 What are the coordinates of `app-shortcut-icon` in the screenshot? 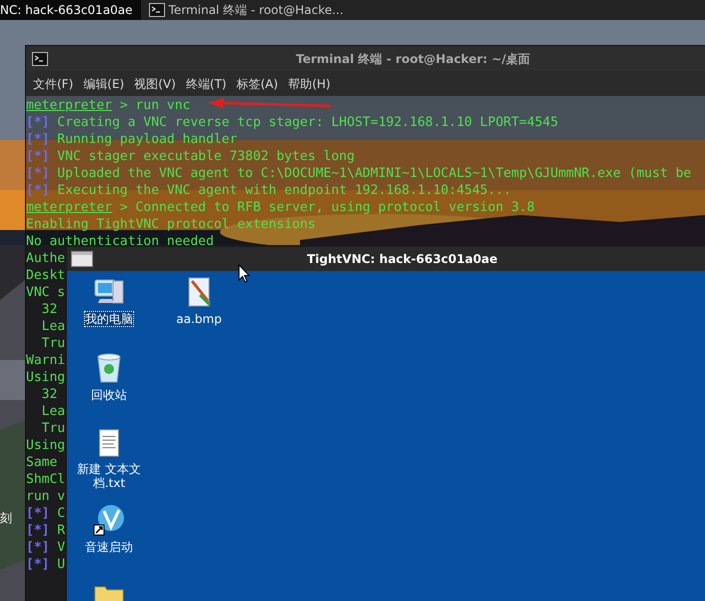 It's located at (109, 520).